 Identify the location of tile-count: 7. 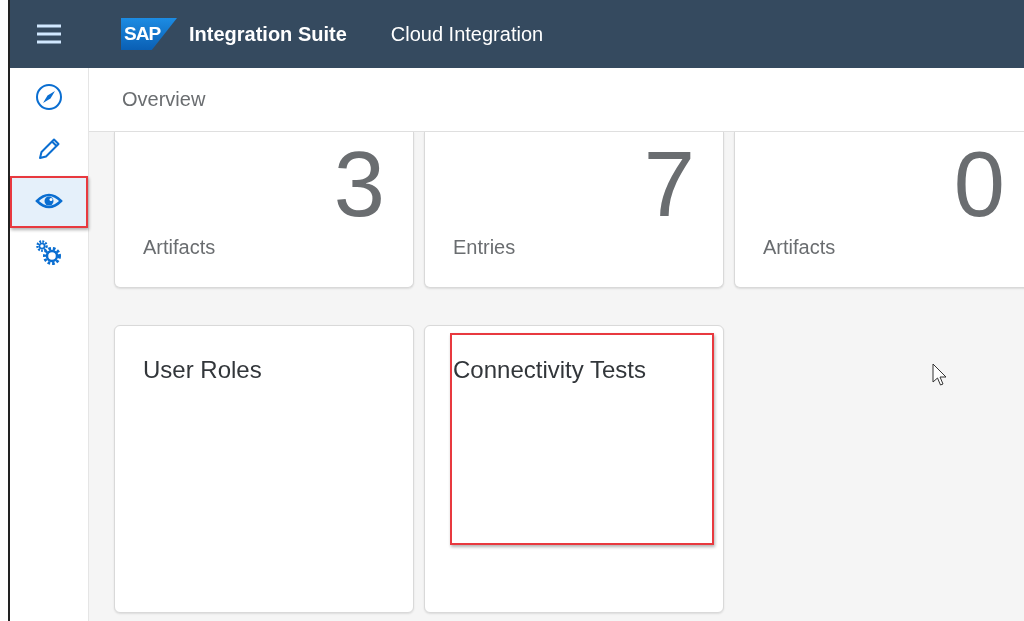
(669, 184).